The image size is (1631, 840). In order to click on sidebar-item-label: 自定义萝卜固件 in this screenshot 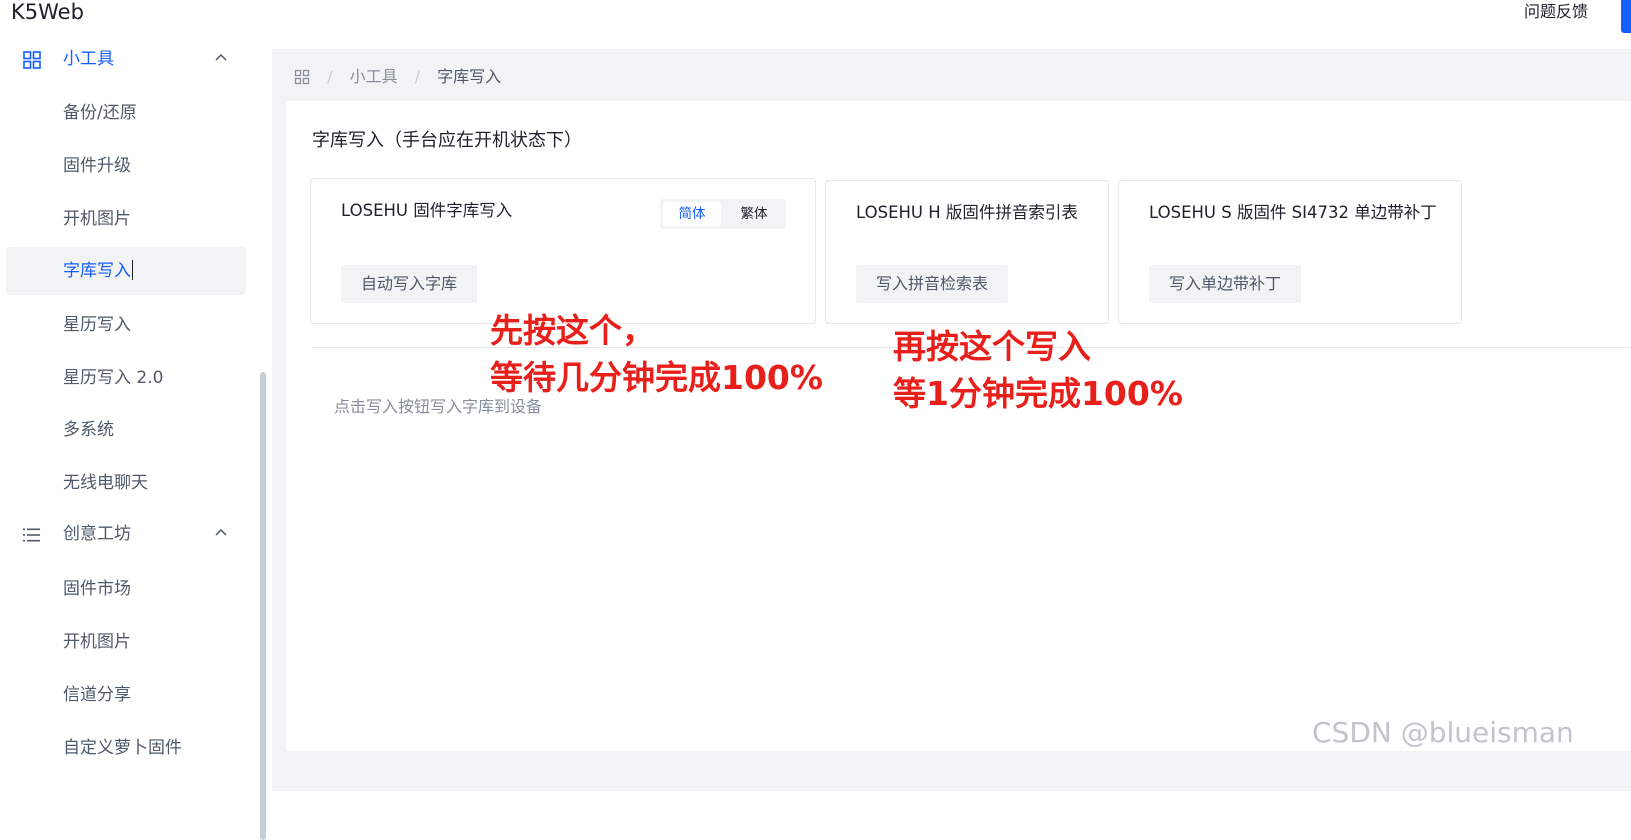, I will do `click(122, 748)`.